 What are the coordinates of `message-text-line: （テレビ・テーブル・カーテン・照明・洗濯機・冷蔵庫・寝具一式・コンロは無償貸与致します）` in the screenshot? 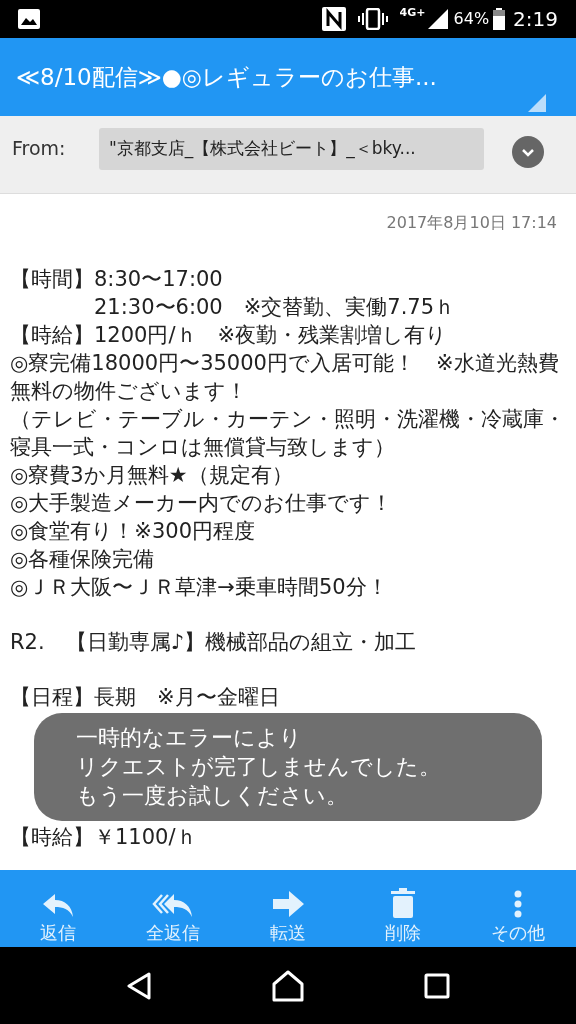 It's located at (288, 433).